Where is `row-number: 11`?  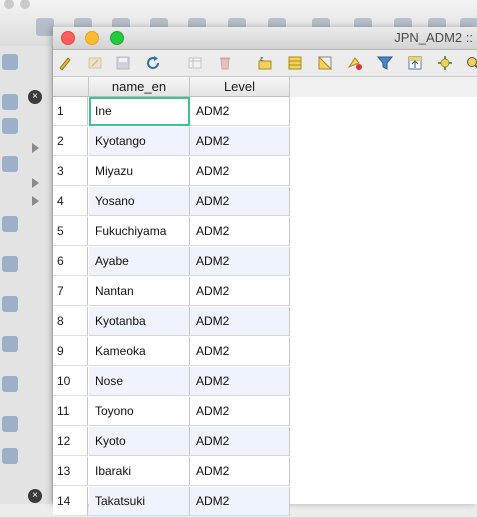
row-number: 11 is located at coordinates (70, 411).